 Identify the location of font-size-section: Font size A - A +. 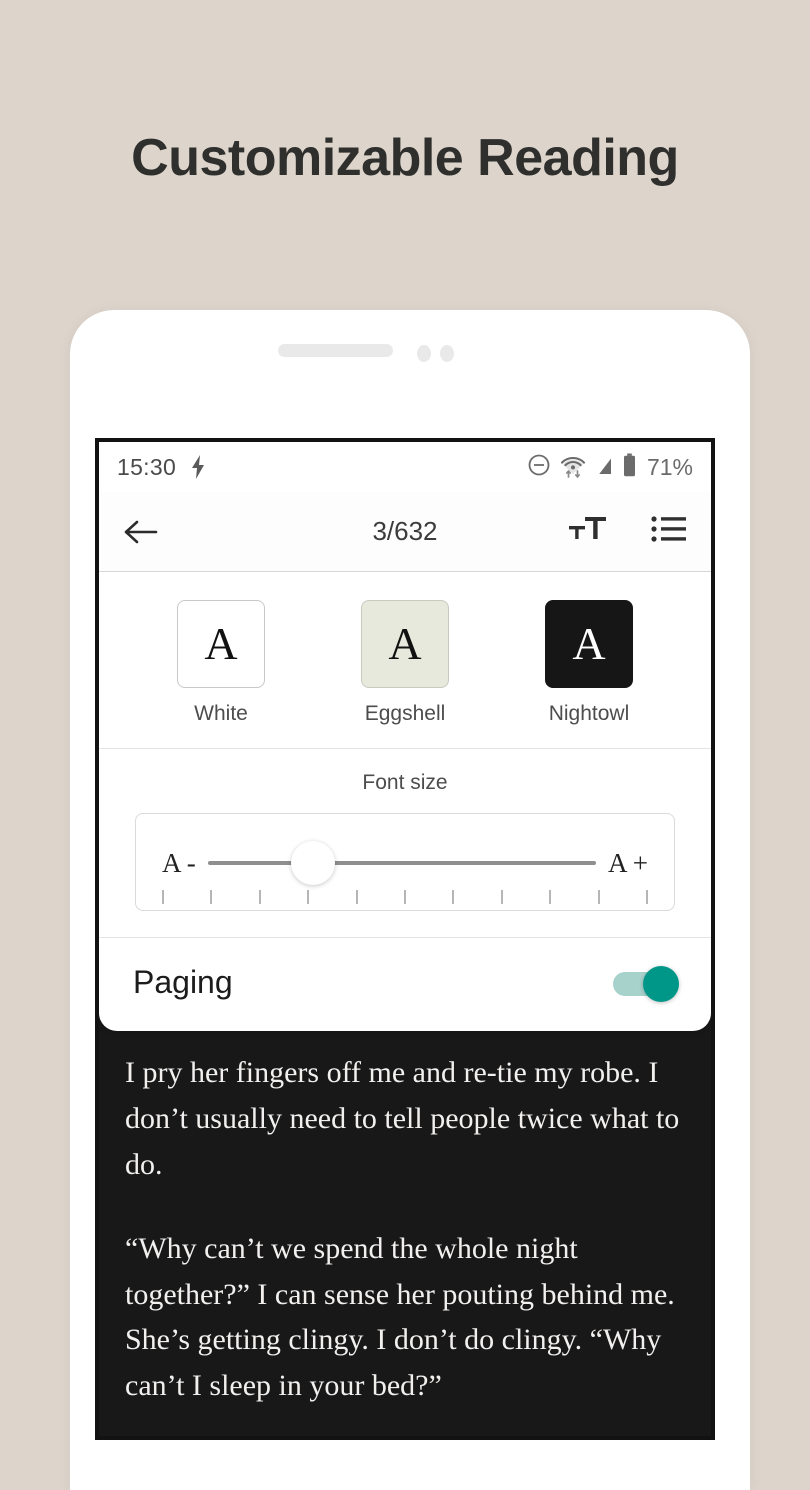
(405, 843).